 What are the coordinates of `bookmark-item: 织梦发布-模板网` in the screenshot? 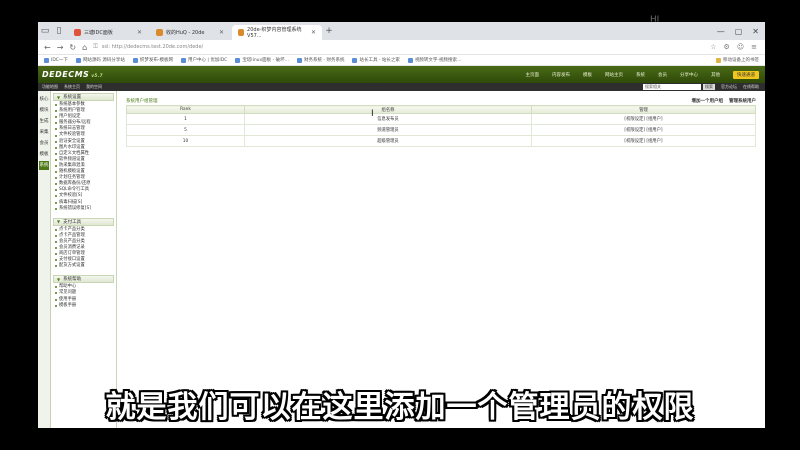 It's located at (152, 60).